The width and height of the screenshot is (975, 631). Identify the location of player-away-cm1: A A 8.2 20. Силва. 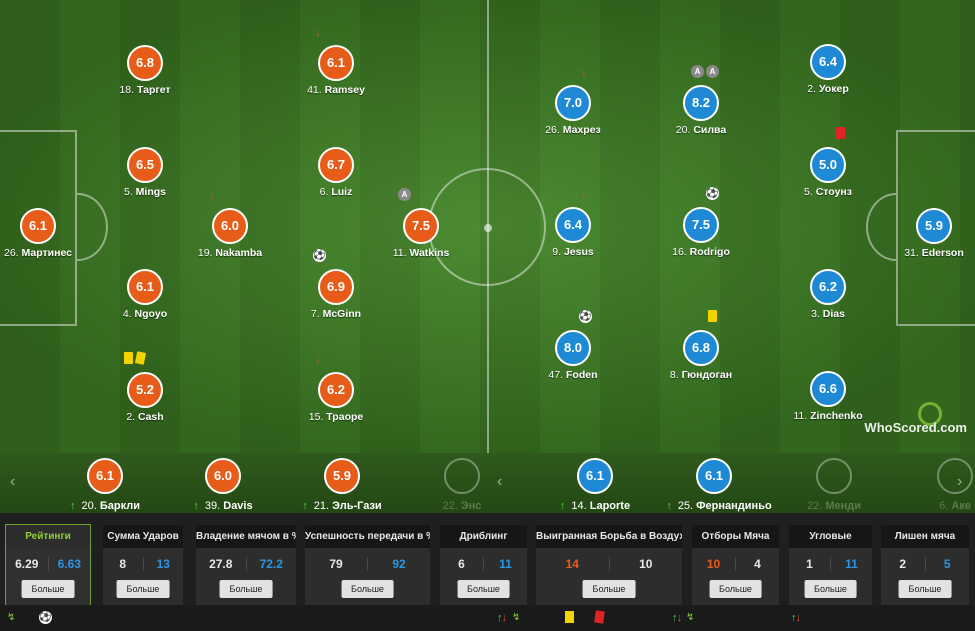
(701, 105).